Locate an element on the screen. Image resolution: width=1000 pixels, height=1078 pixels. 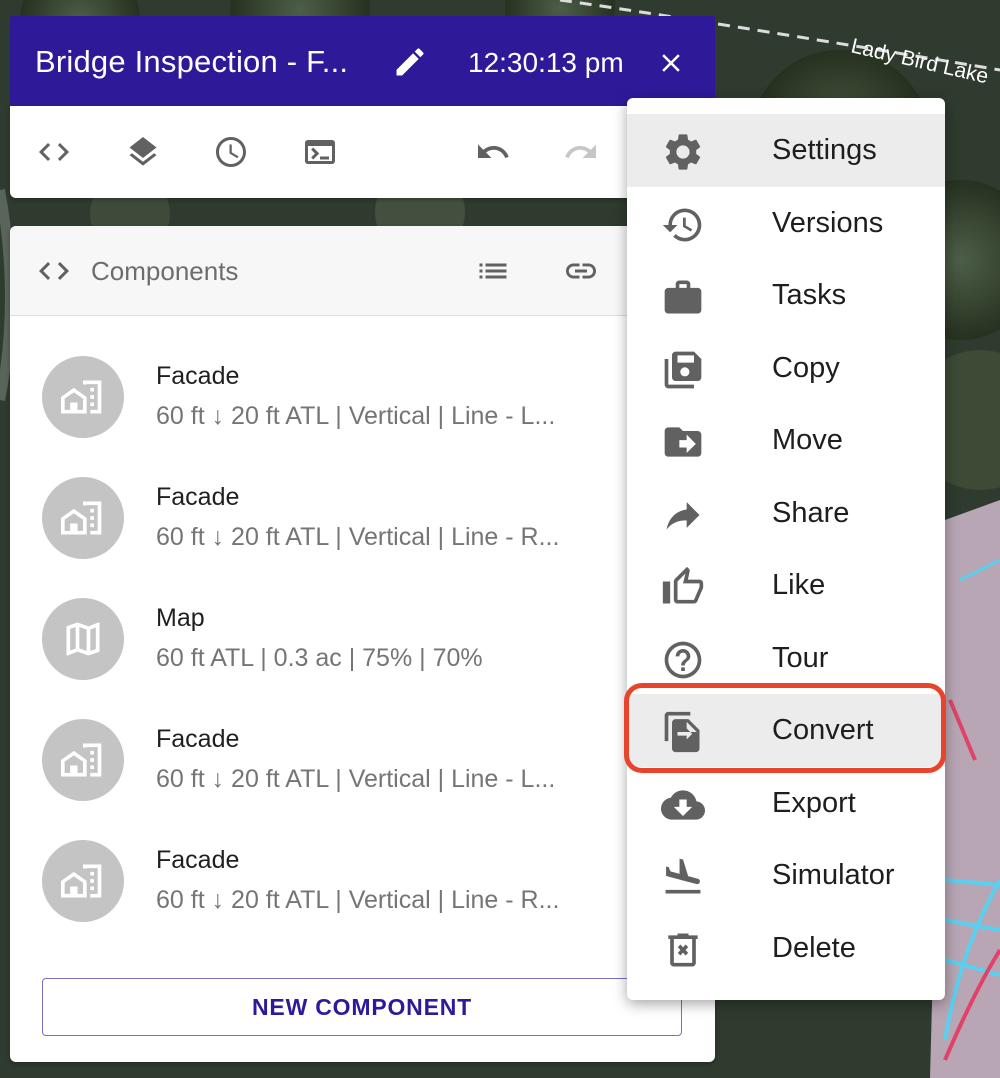
menu-item-delete: Delete is located at coordinates (786, 948).